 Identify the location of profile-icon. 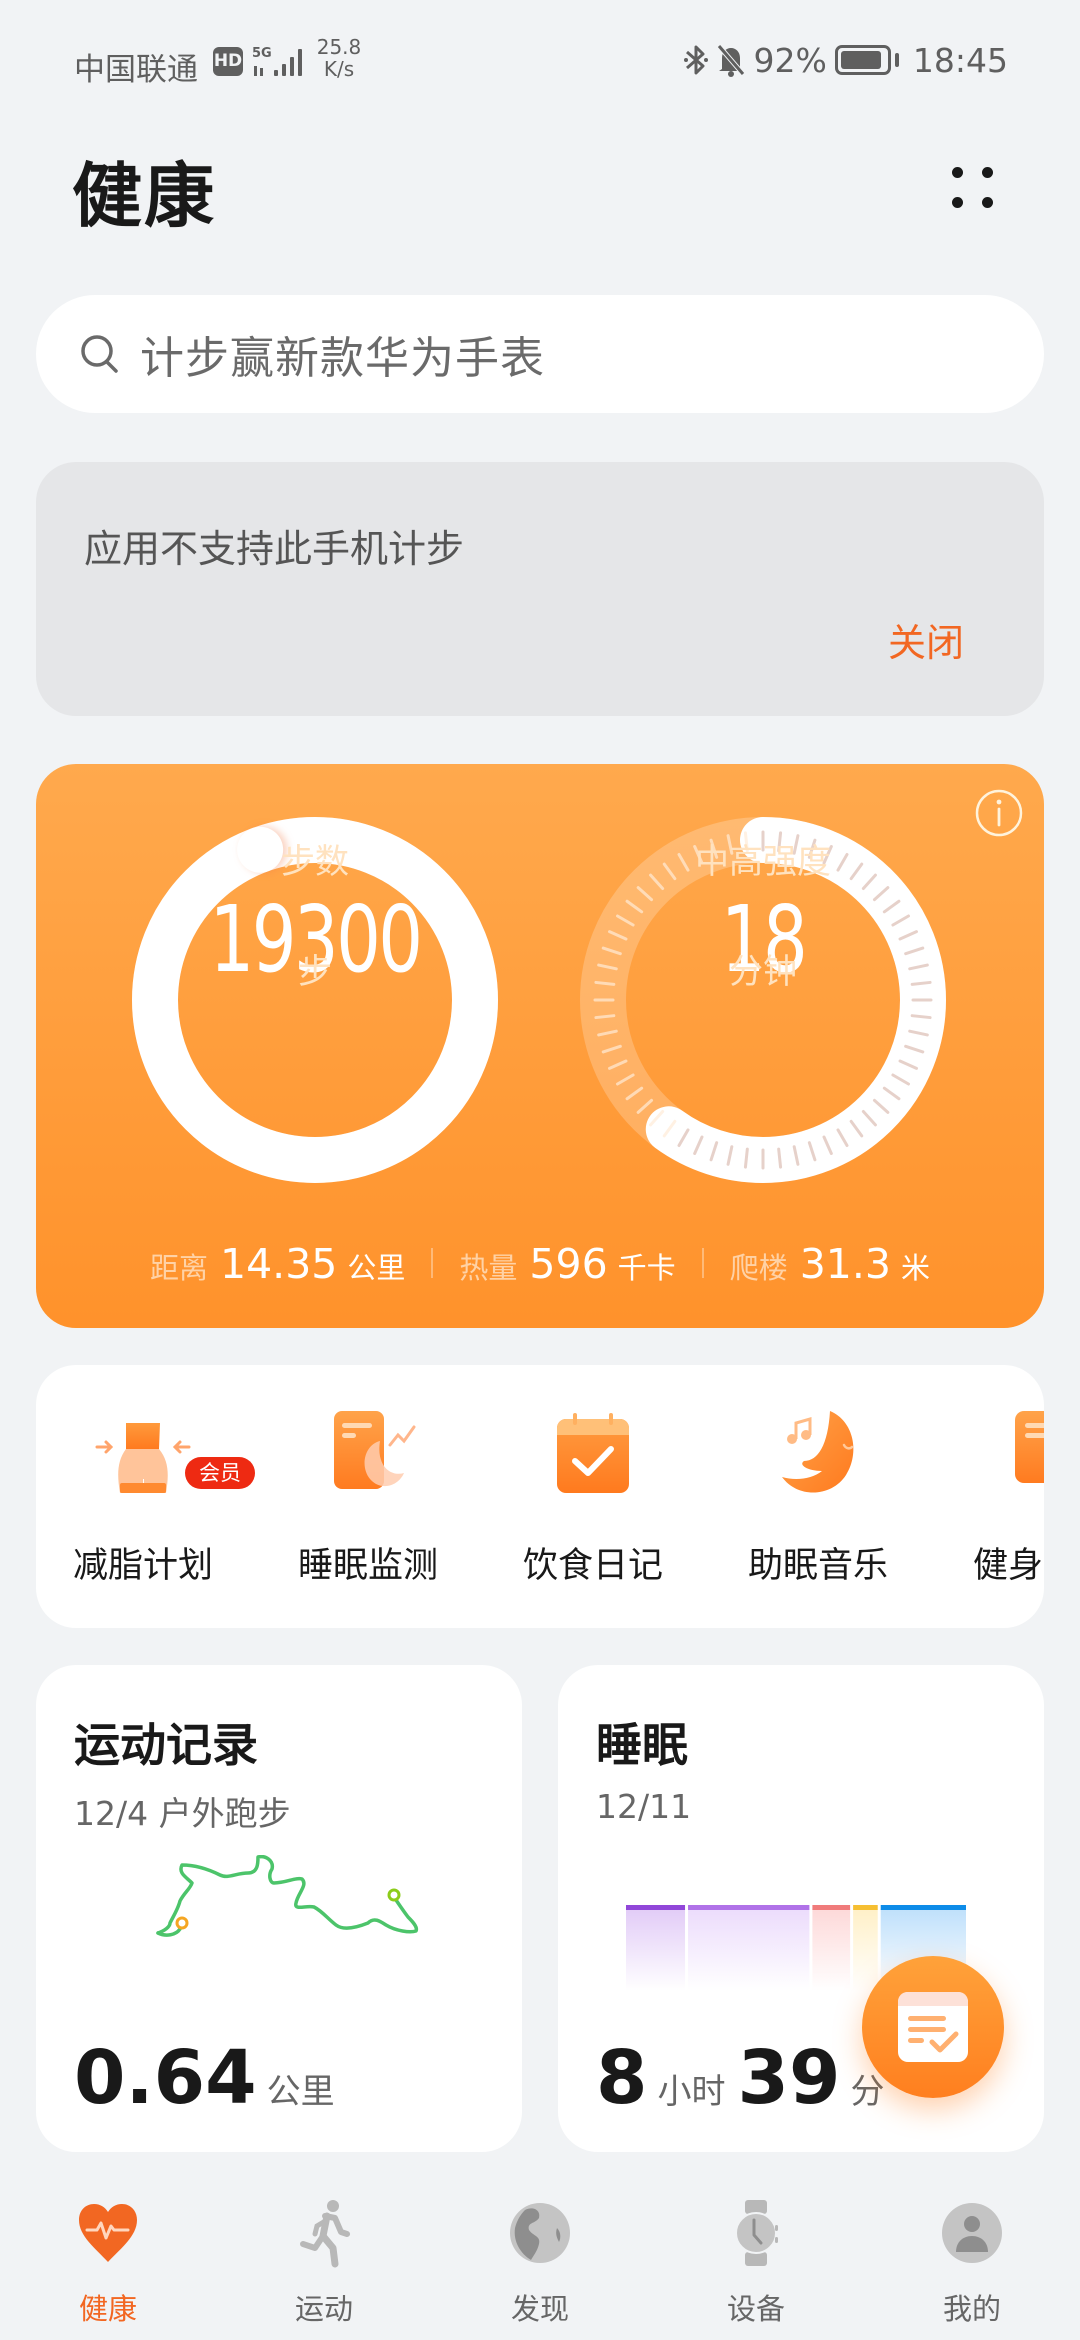
(972, 2233).